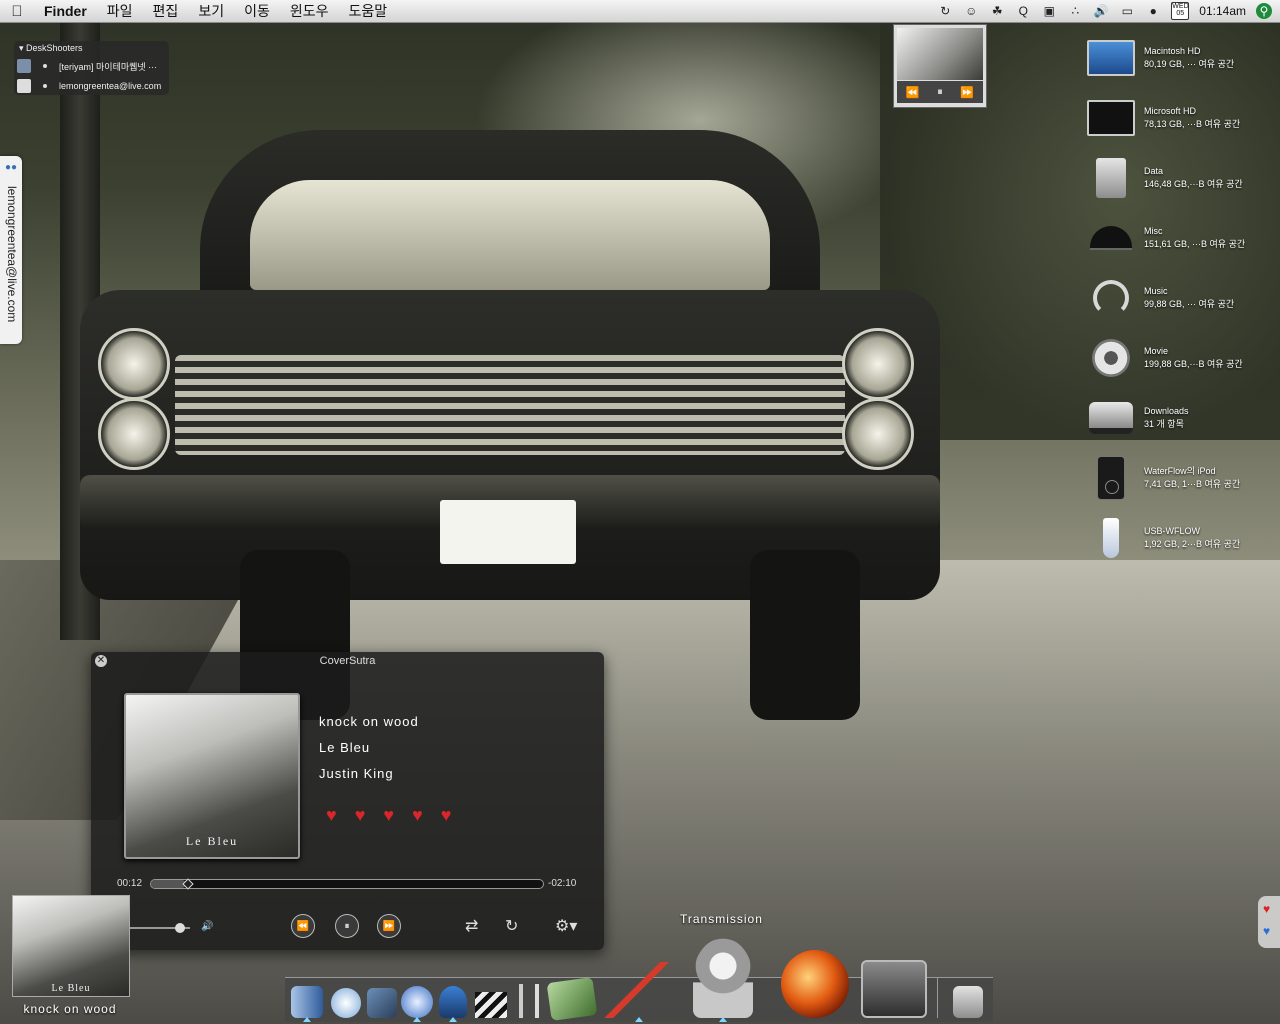  What do you see at coordinates (1222, 11) in the screenshot?
I see `menubar-clock: 01:14am` at bounding box center [1222, 11].